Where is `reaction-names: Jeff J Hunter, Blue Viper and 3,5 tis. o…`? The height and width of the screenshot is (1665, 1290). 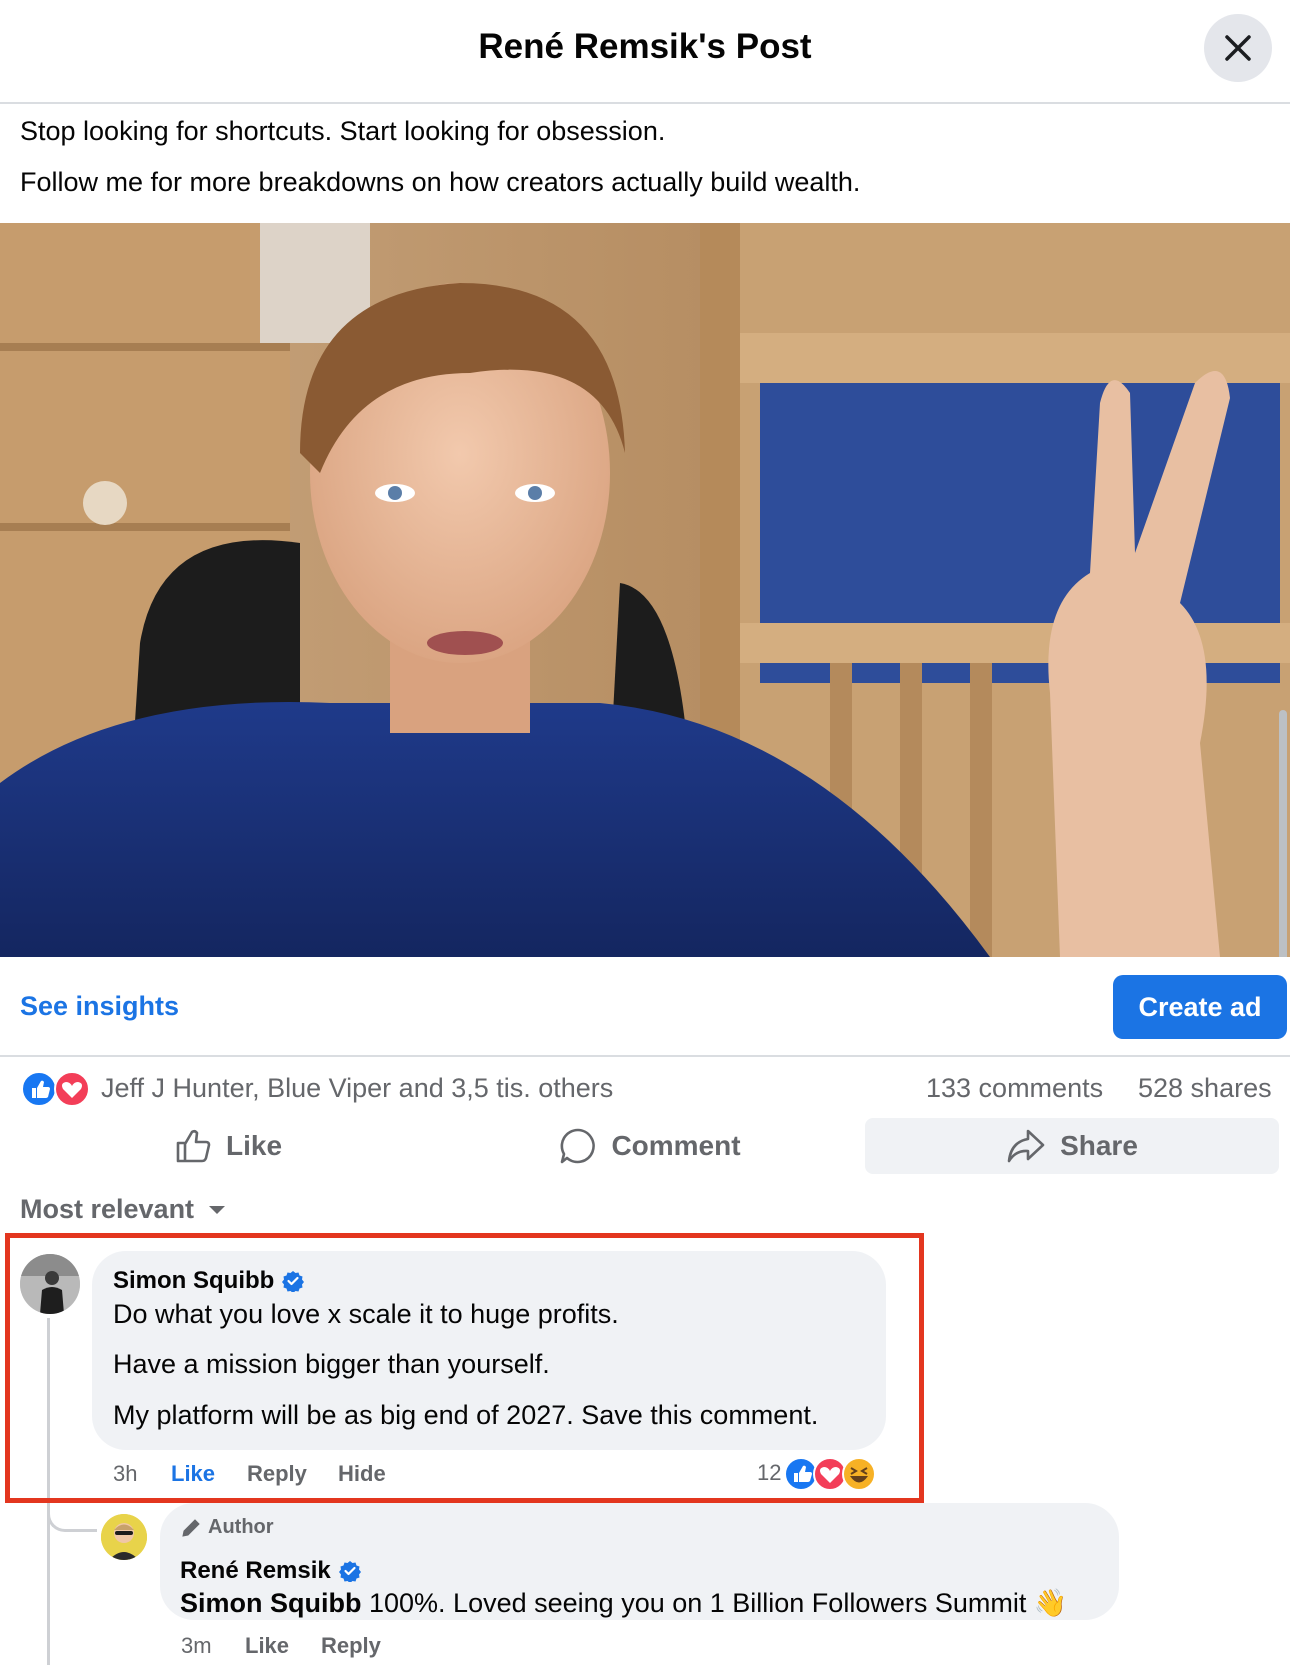
reaction-names: Jeff J Hunter, Blue Viper and 3,5 tis. o… is located at coordinates (357, 1088).